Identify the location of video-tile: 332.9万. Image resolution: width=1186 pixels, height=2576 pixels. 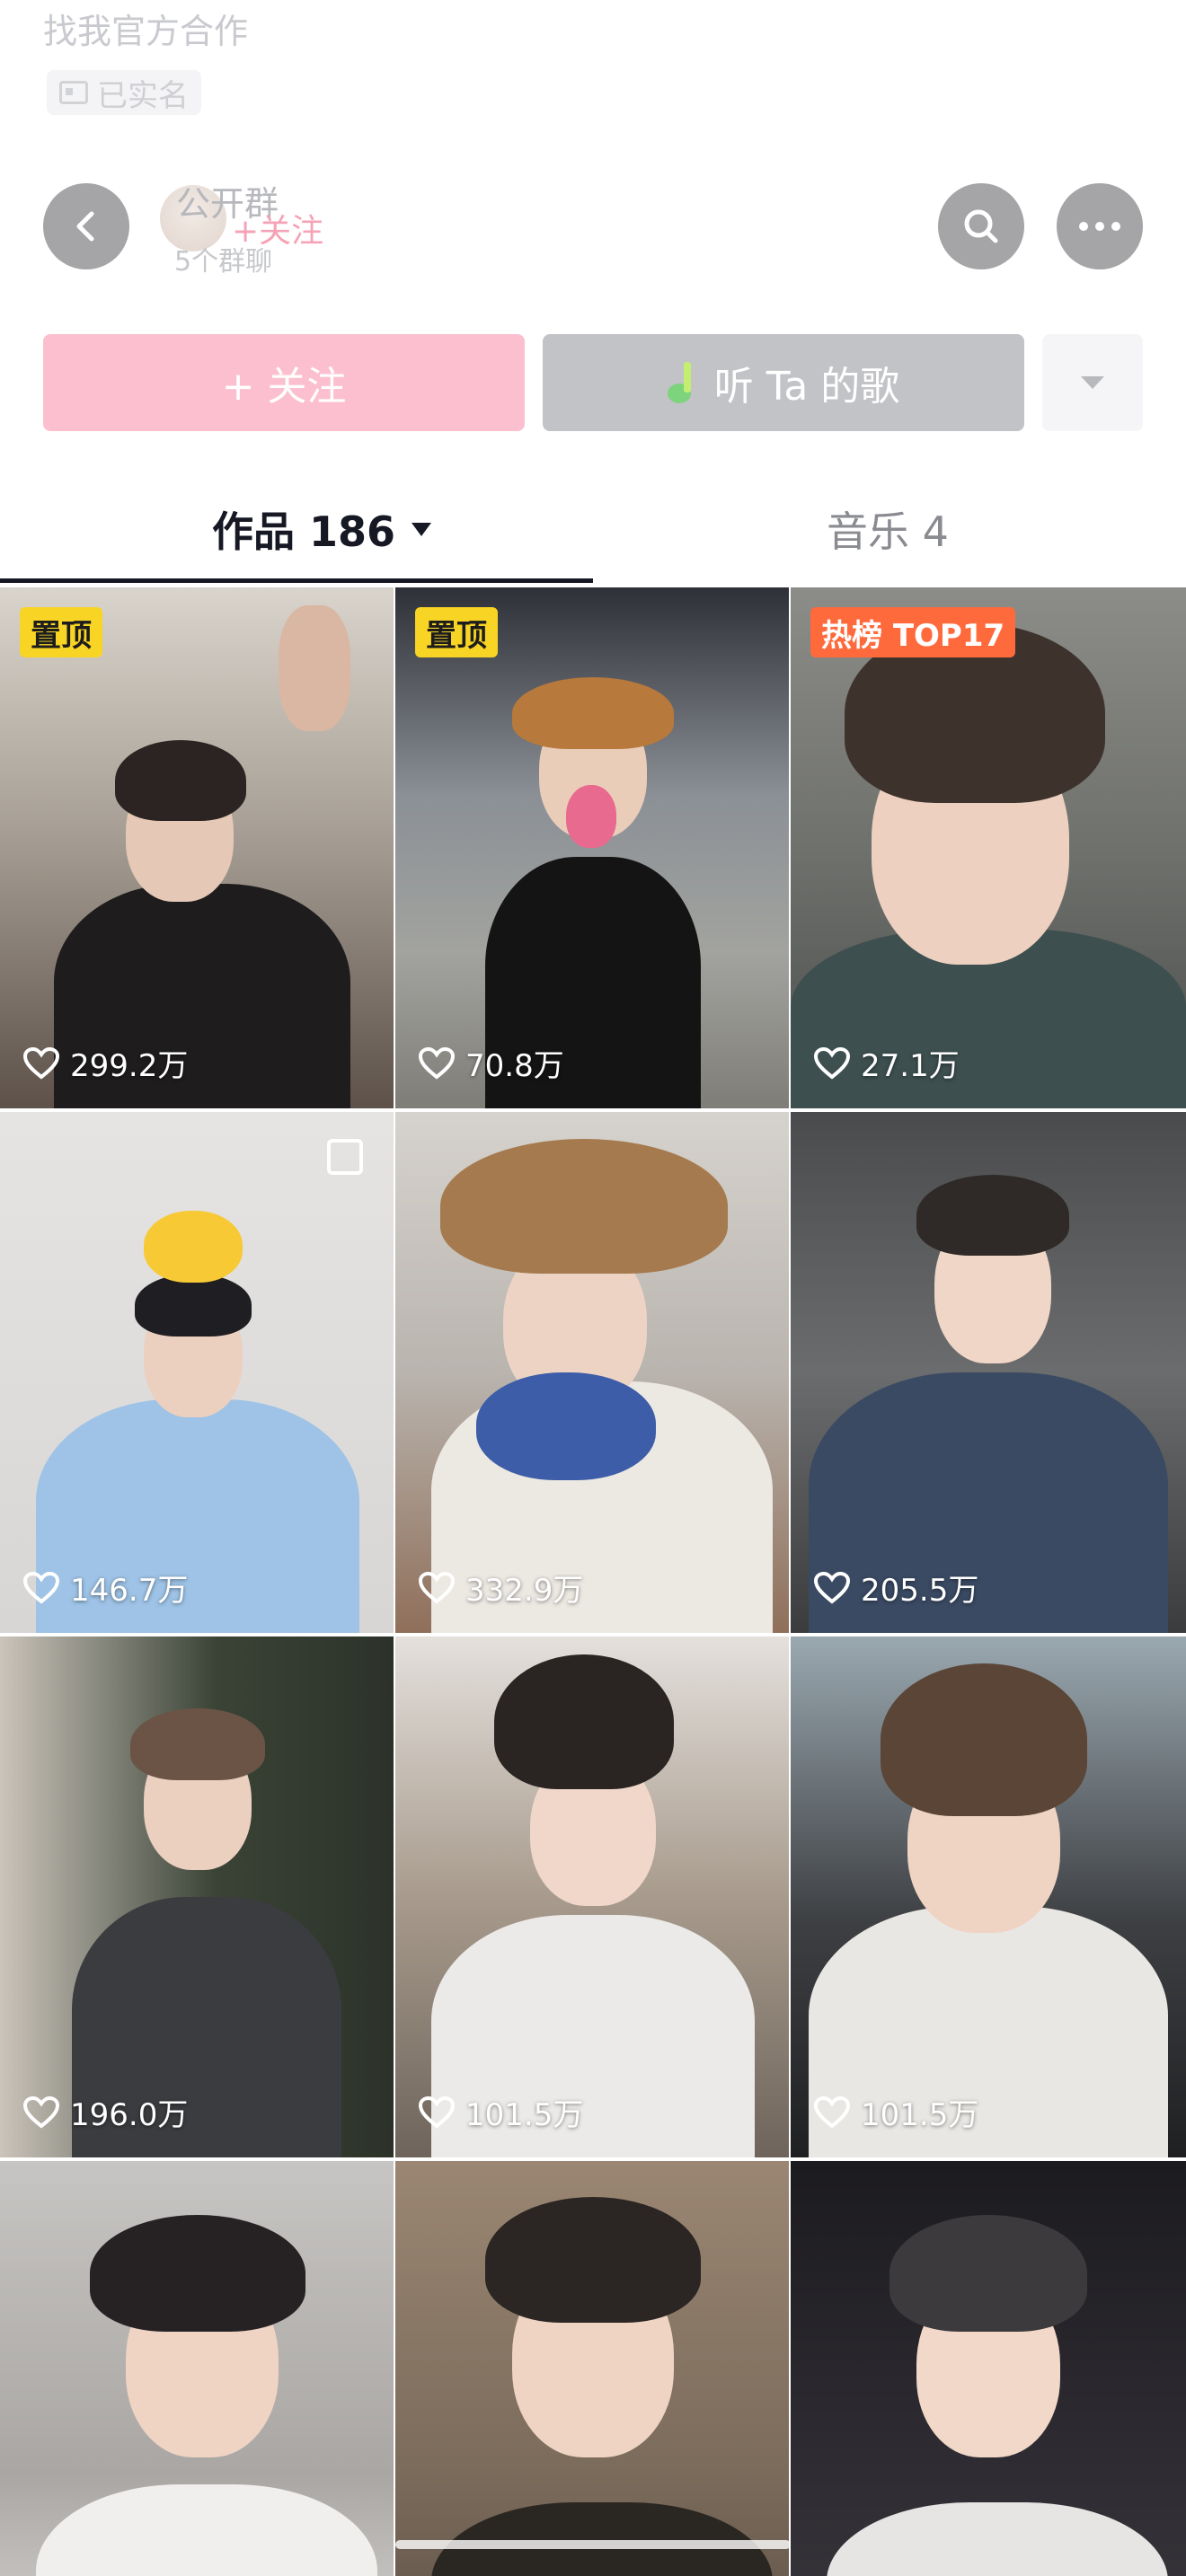
(592, 1372).